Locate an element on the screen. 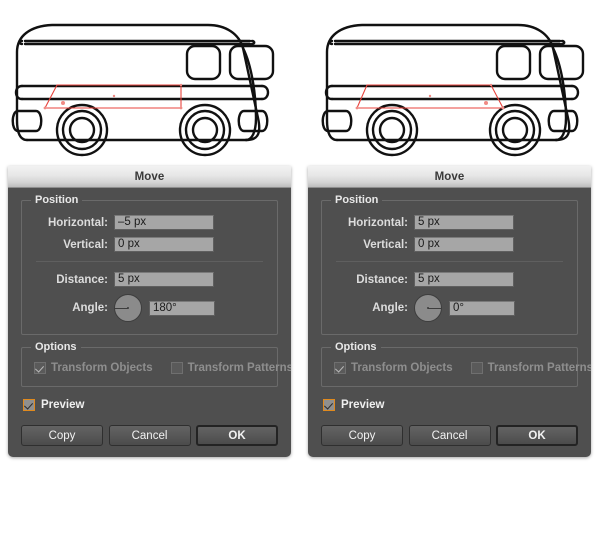 The image size is (600, 537). van-vector-left is located at coordinates (143, 90).